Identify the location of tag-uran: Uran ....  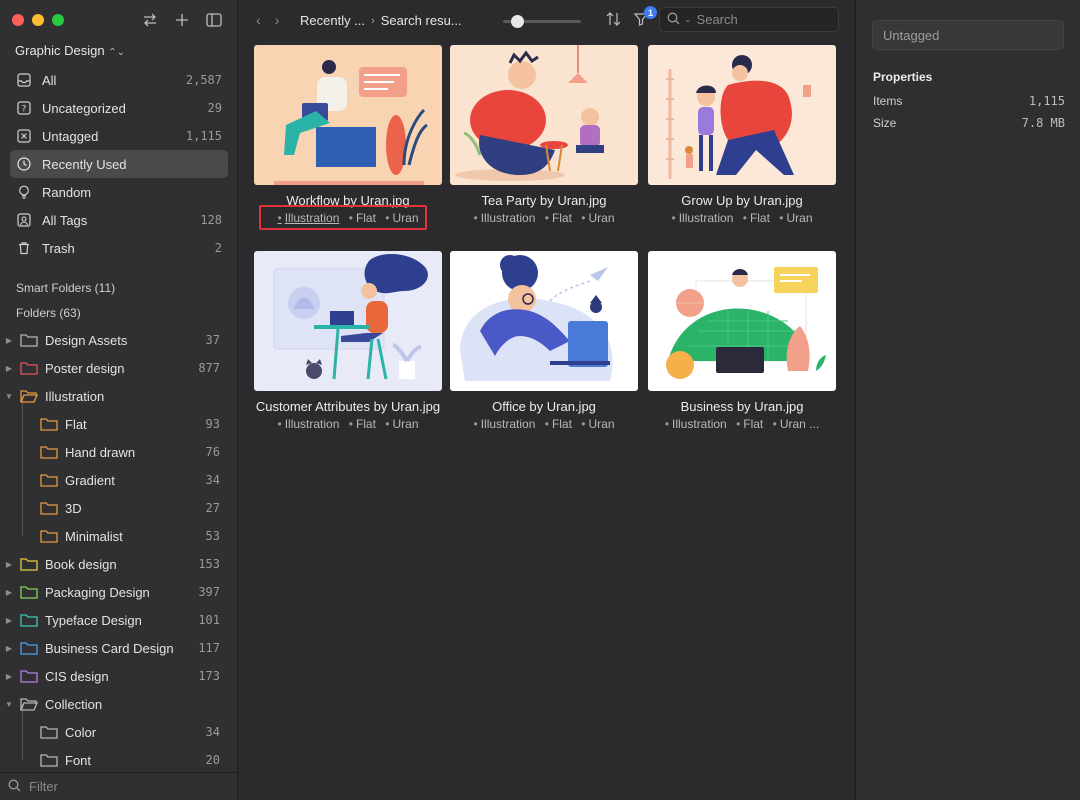
(796, 424).